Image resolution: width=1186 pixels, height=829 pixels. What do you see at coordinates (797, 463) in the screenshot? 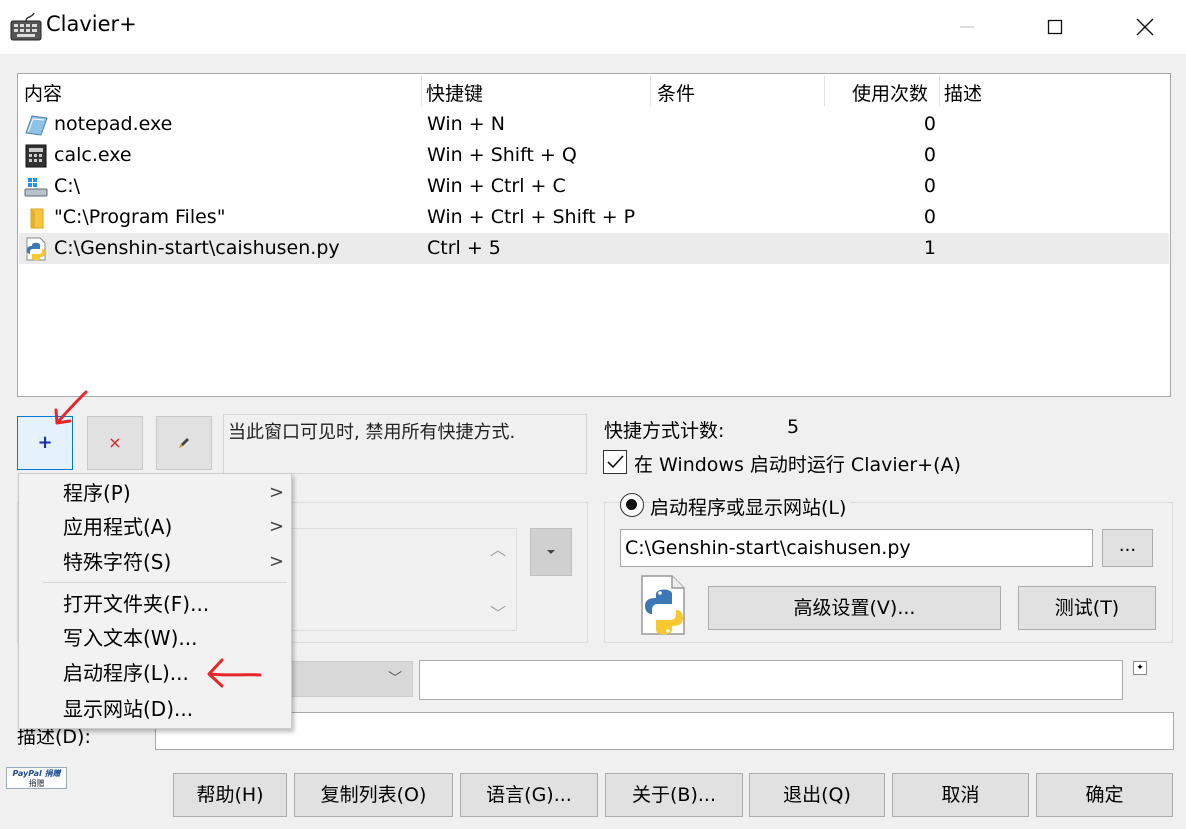
I see `startup-checkbox-label: 在 Windows 启动时运行 Clavier+(A)` at bounding box center [797, 463].